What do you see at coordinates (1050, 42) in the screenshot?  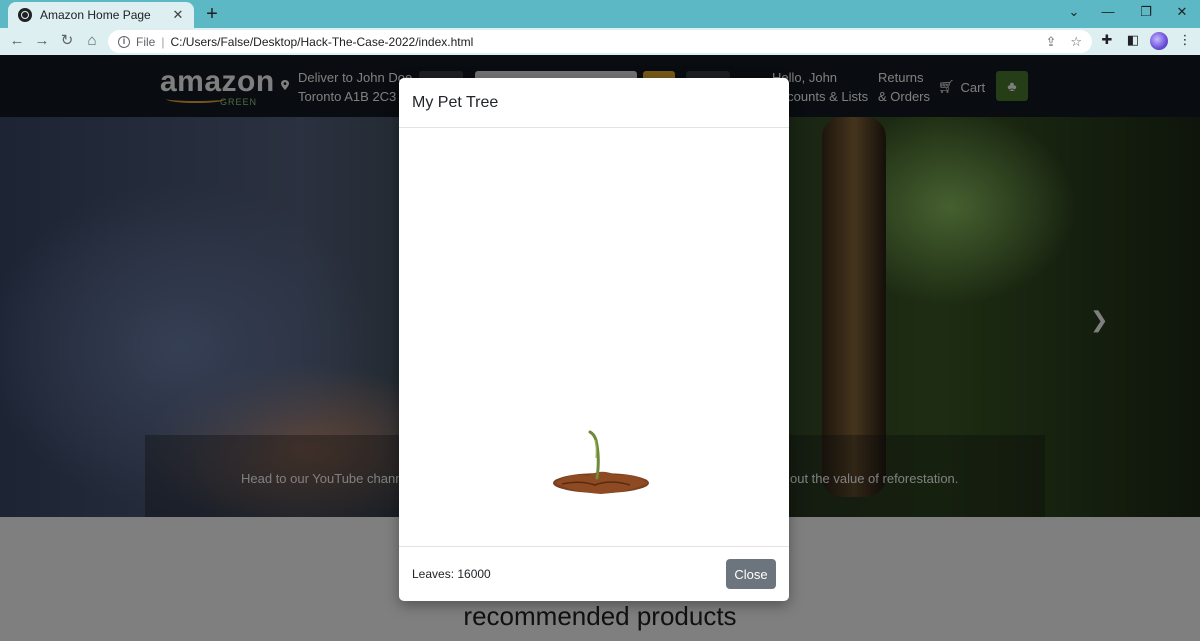 I see `share-icon: ⇪` at bounding box center [1050, 42].